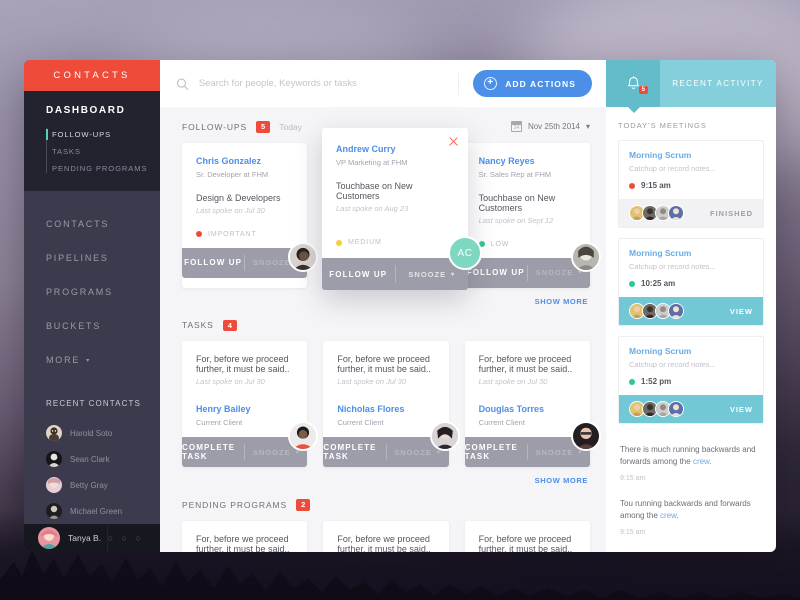 The height and width of the screenshot is (600, 800). I want to click on last-spoke: Last spoke on Jul 30, so click(230, 210).